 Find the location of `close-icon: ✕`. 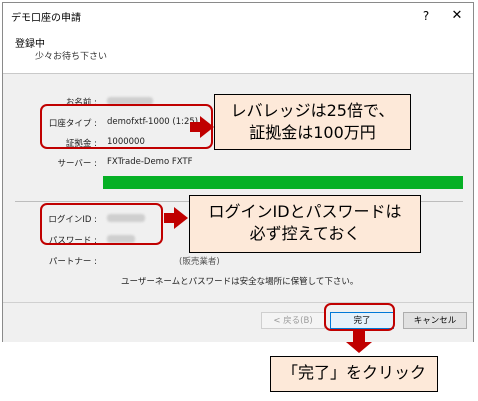

close-icon: ✕ is located at coordinates (457, 16).